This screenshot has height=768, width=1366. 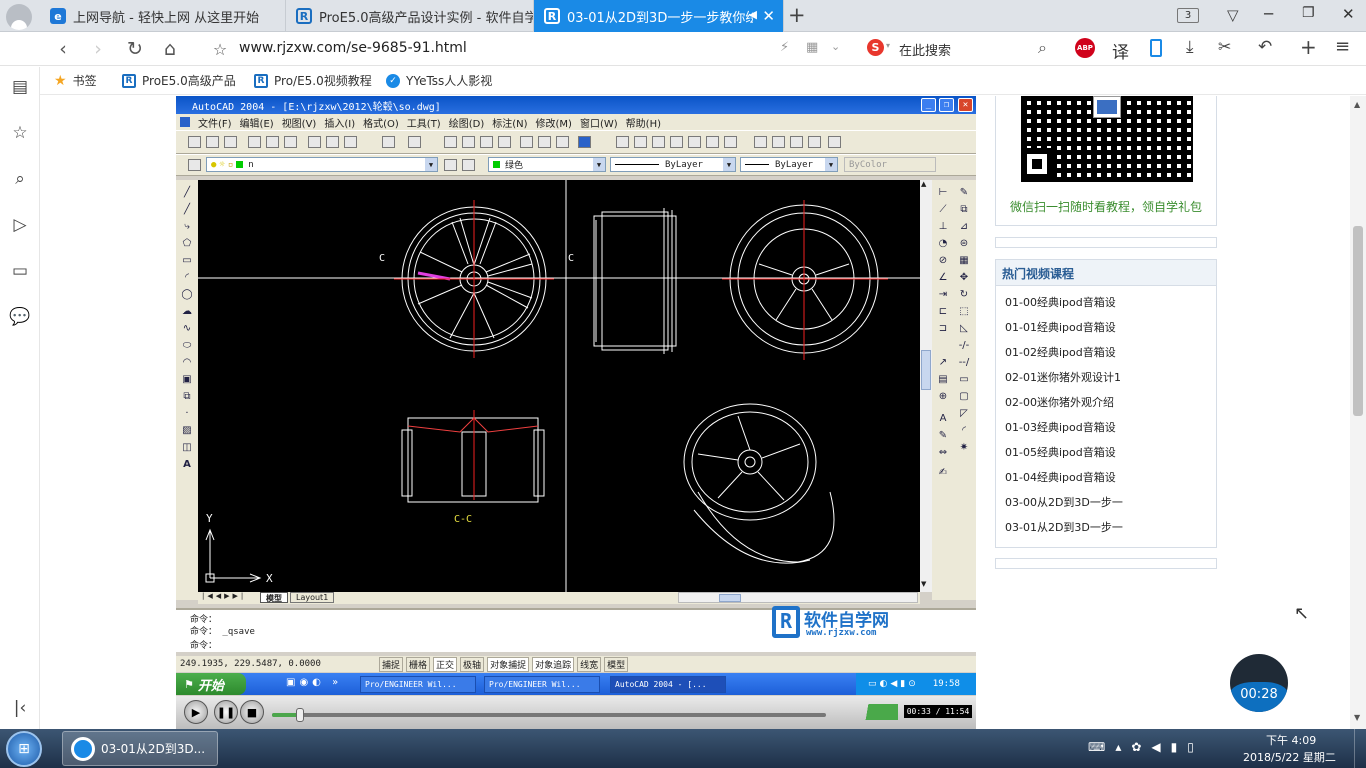 I want to click on cad-horizontal-scrollbar, so click(x=798, y=597).